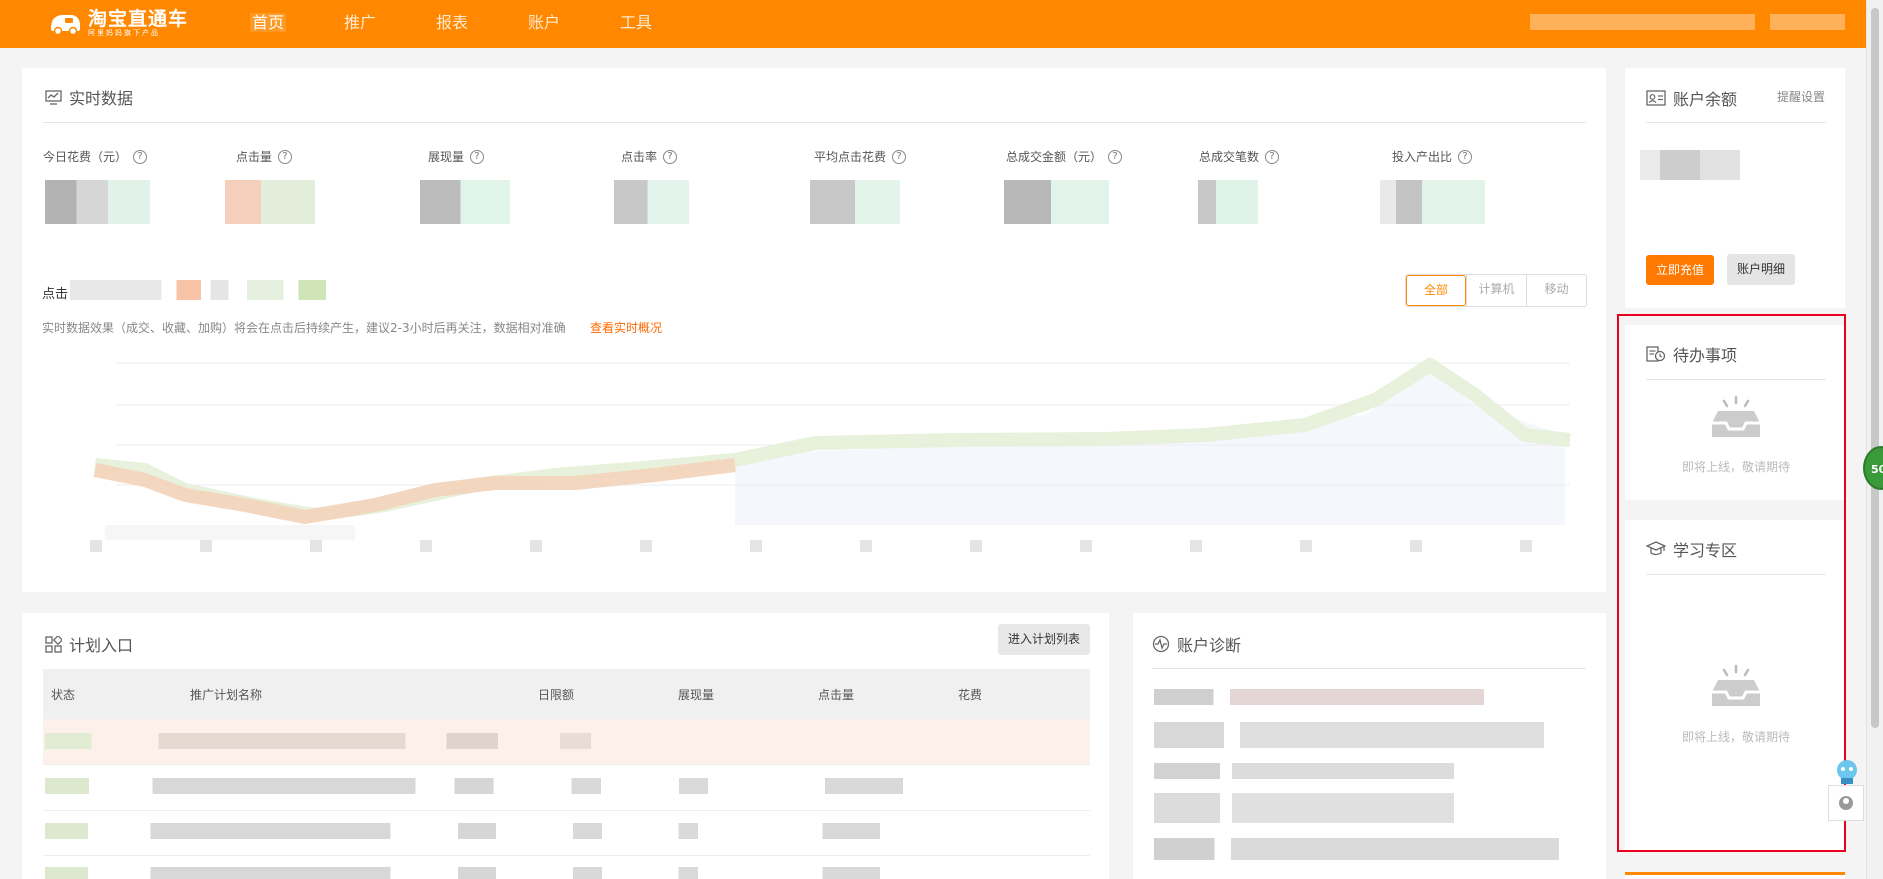 Image resolution: width=1883 pixels, height=879 pixels. What do you see at coordinates (1556, 290) in the screenshot?
I see `tab-mobile: 移动` at bounding box center [1556, 290].